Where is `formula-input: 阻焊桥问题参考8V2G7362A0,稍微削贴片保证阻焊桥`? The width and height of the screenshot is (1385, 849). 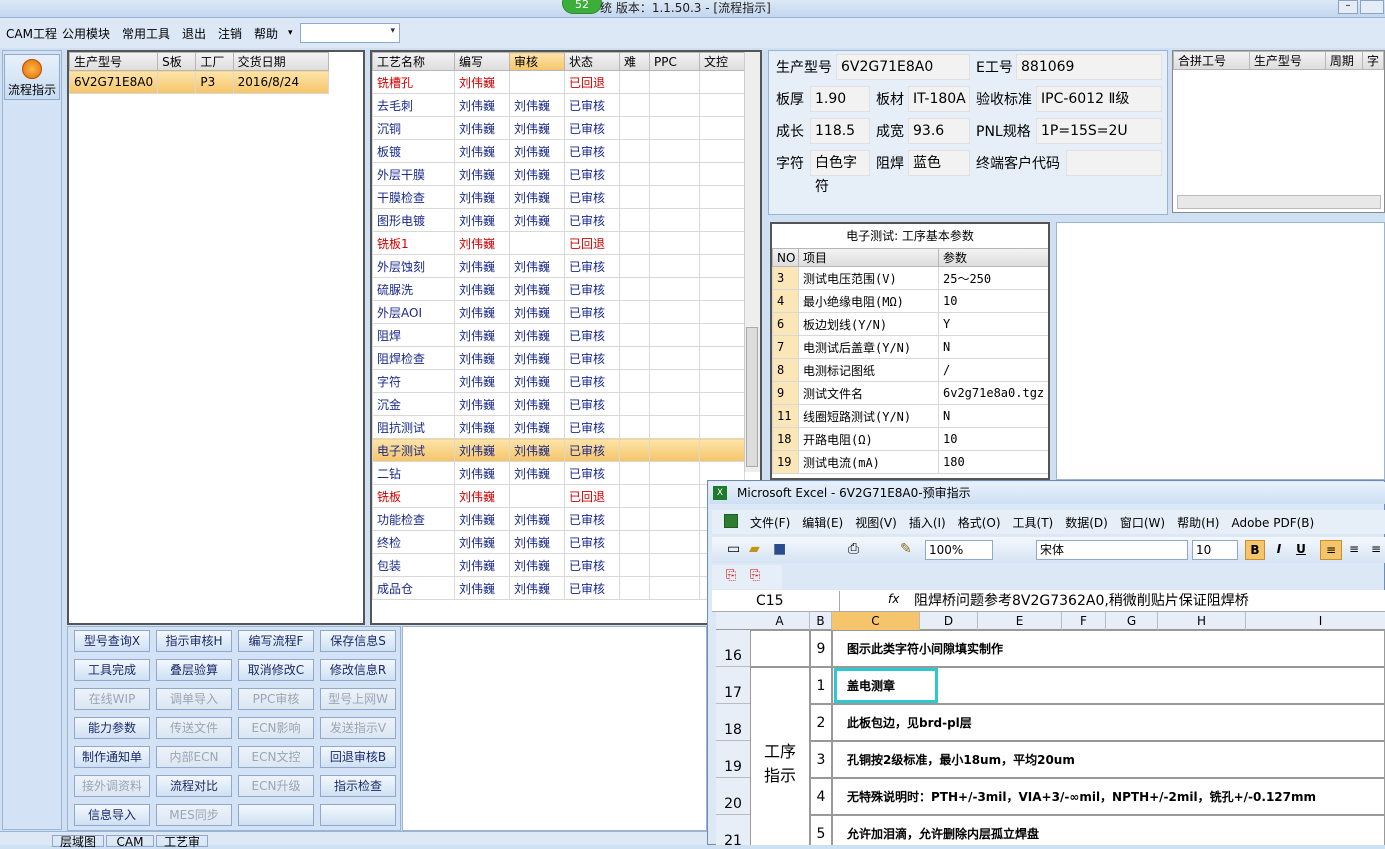 formula-input: 阻焊桥问题参考8V2G7362A0,稍微削贴片保证阻焊桥 is located at coordinates (1081, 601).